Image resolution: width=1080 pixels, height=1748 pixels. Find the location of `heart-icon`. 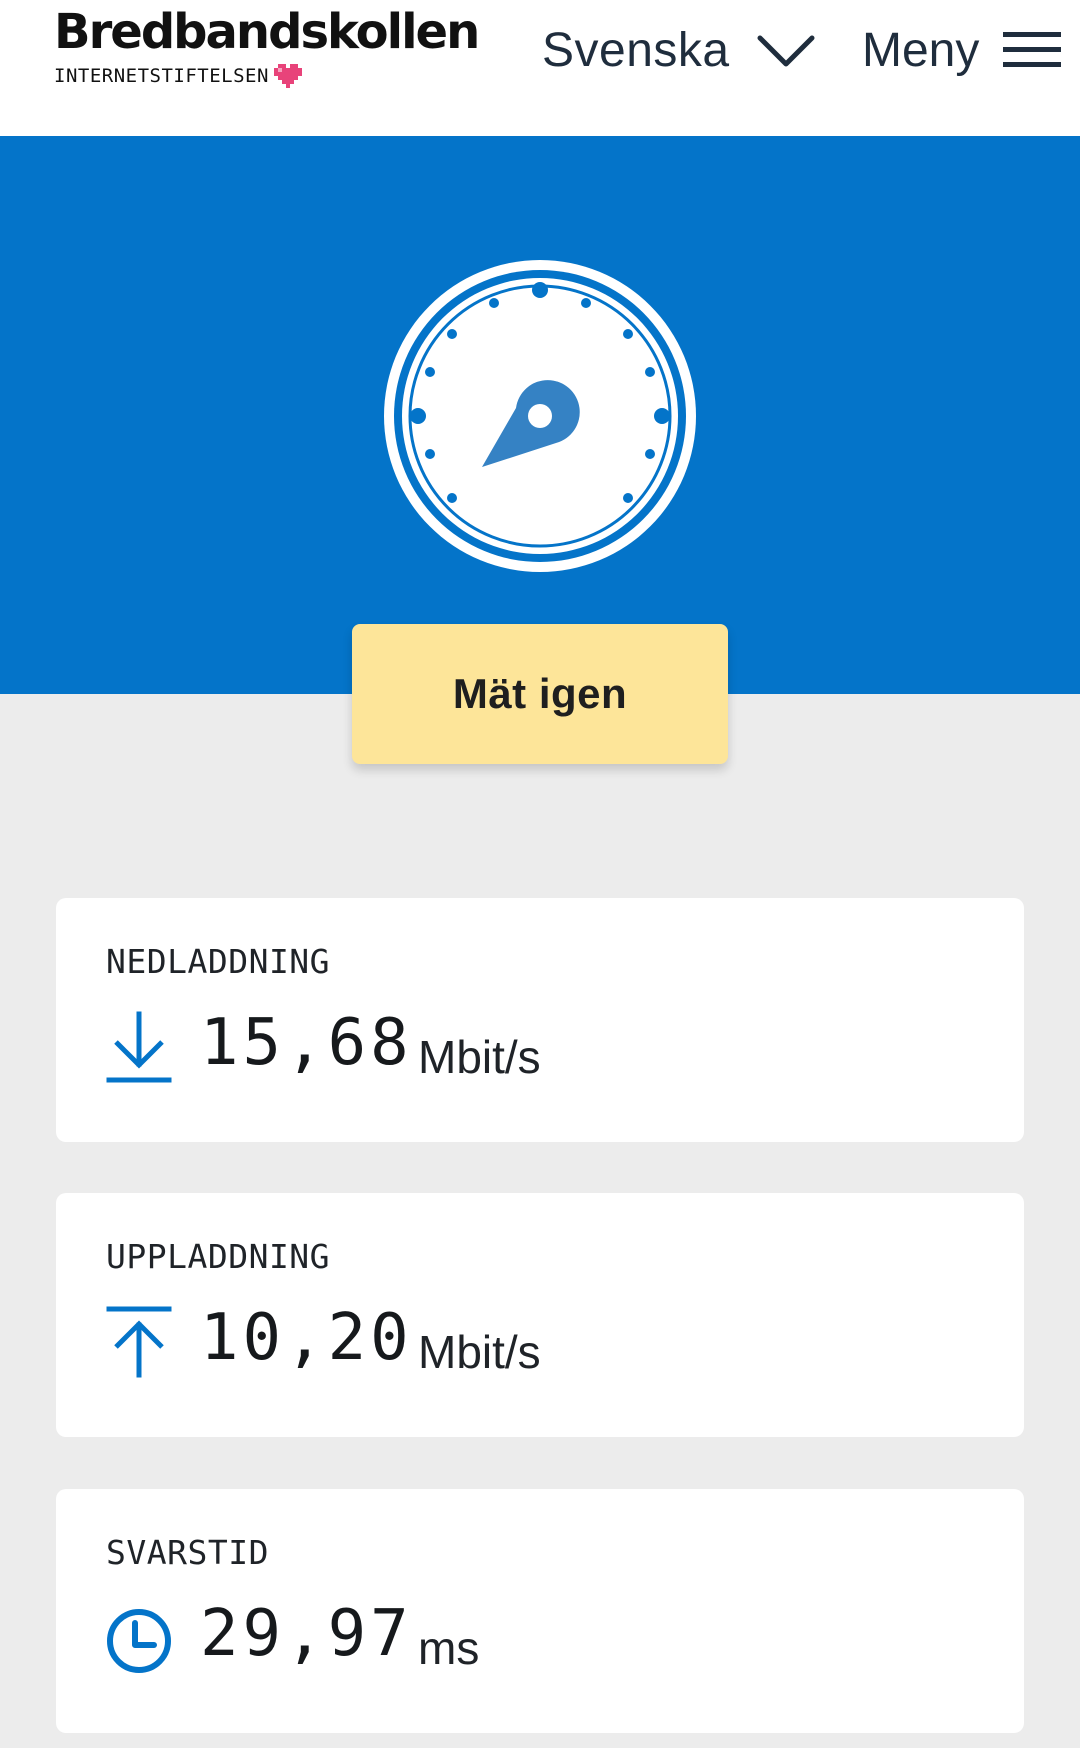

heart-icon is located at coordinates (287, 76).